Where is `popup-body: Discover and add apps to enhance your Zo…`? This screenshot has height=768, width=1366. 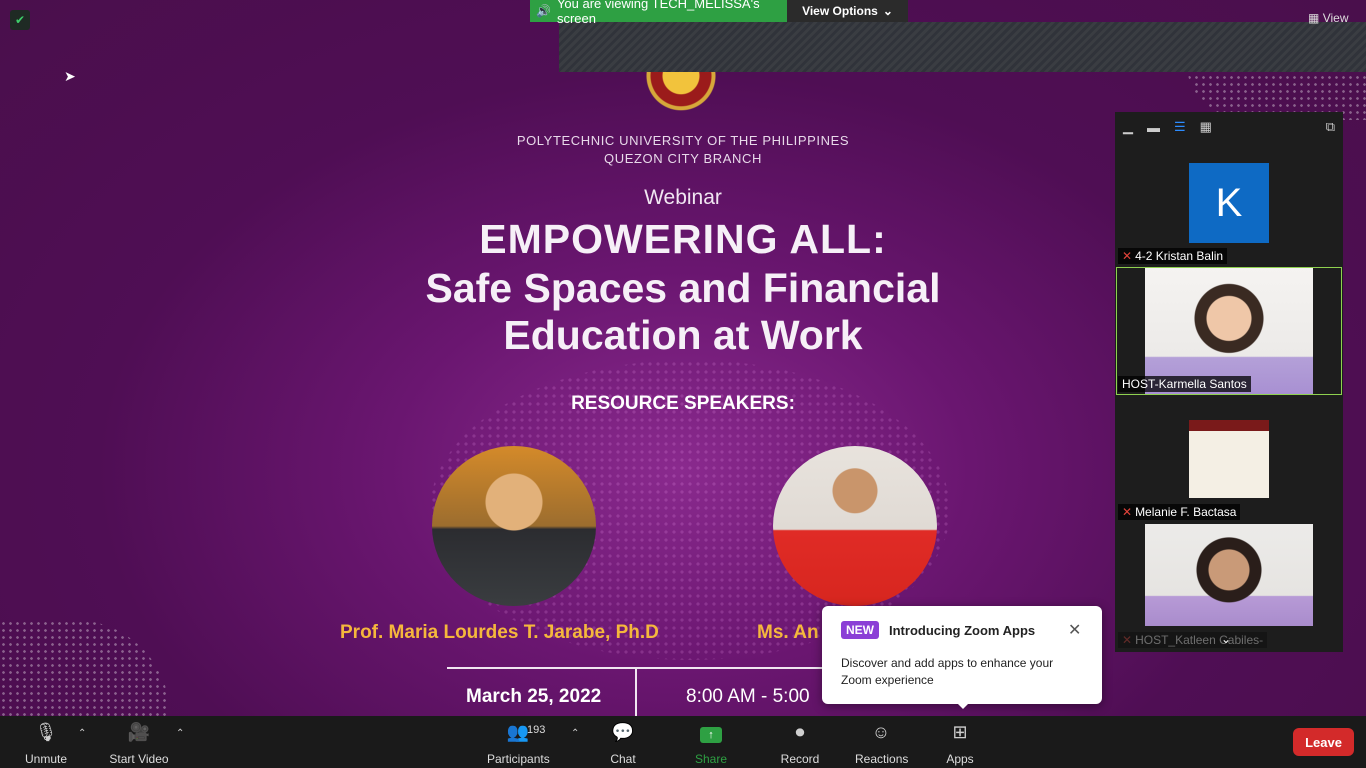
popup-body: Discover and add apps to enhance your Zo… is located at coordinates (947, 671).